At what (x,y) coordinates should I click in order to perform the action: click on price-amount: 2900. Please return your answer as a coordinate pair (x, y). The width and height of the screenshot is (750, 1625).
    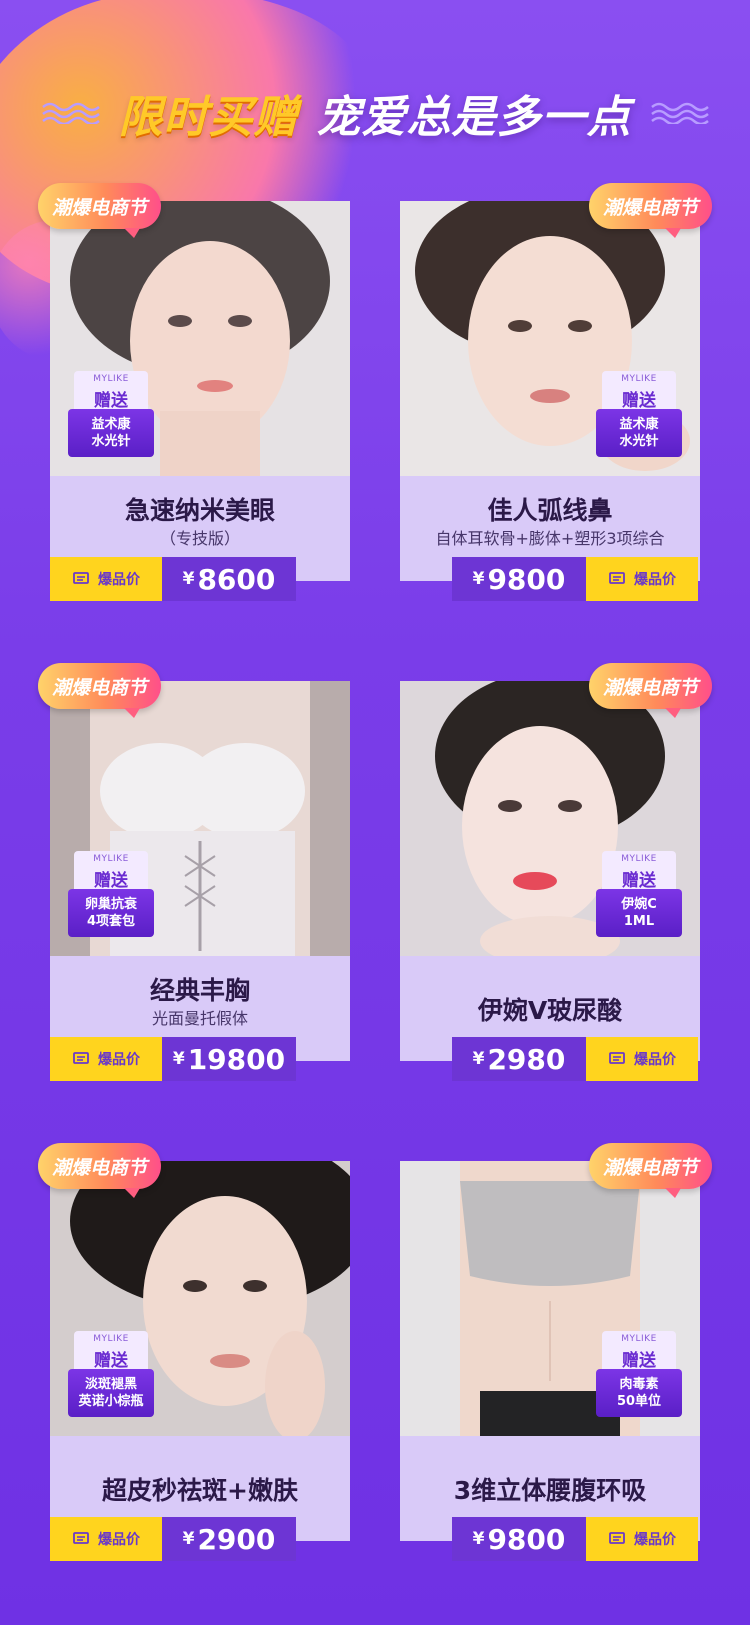
    Looking at the image, I should click on (236, 1539).